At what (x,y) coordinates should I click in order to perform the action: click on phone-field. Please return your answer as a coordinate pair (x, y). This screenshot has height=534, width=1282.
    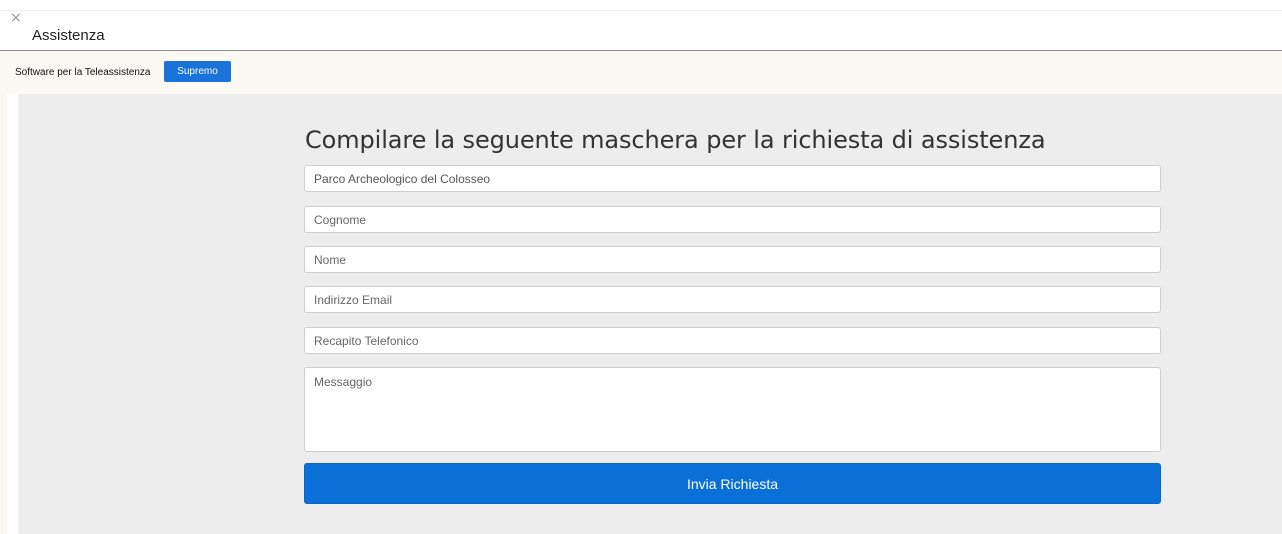
    Looking at the image, I should click on (732, 340).